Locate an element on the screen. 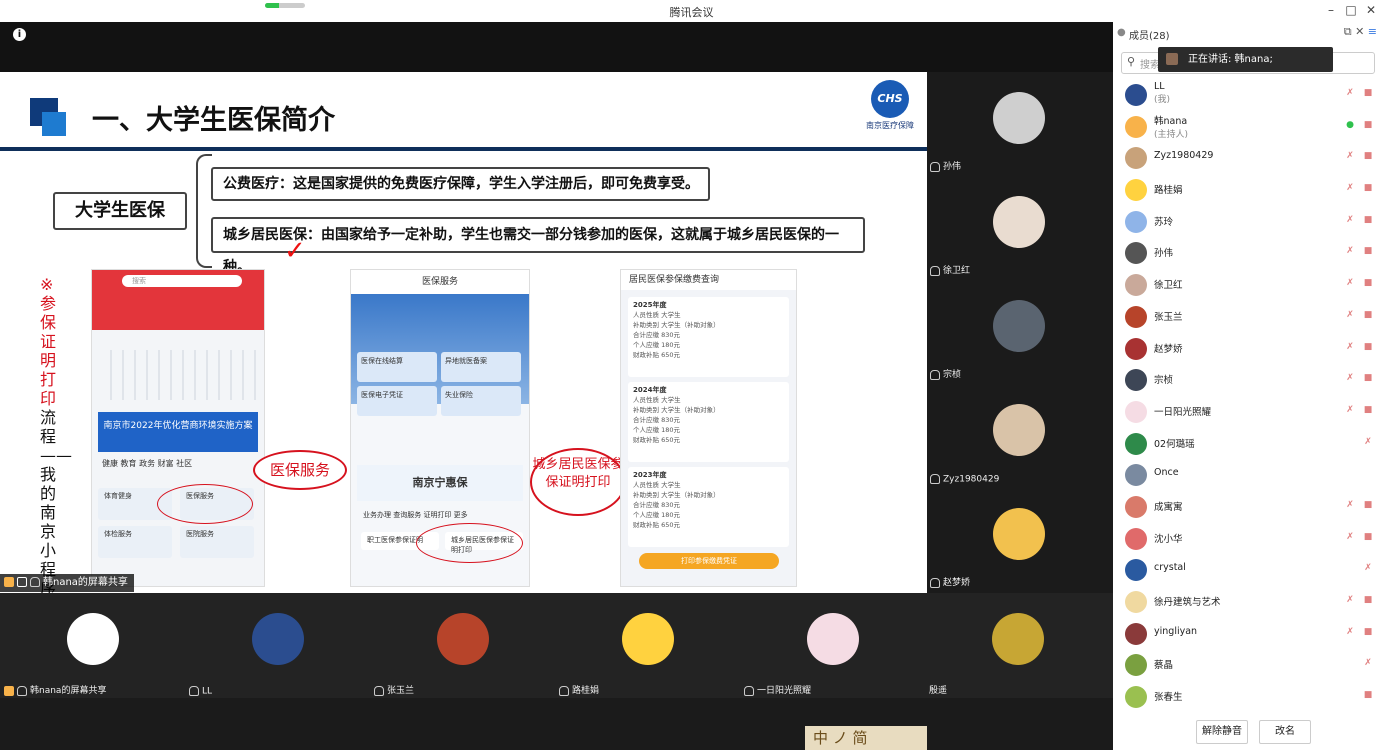 Image resolution: width=1383 pixels, height=750 pixels. panel-close-icon: ✕ is located at coordinates (1359, 31).